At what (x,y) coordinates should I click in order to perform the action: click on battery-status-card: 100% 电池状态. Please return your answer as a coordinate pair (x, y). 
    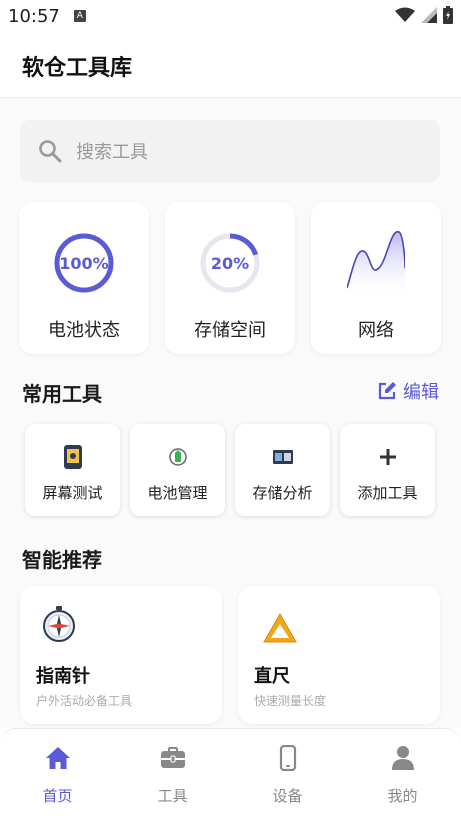
    Looking at the image, I should click on (84, 278).